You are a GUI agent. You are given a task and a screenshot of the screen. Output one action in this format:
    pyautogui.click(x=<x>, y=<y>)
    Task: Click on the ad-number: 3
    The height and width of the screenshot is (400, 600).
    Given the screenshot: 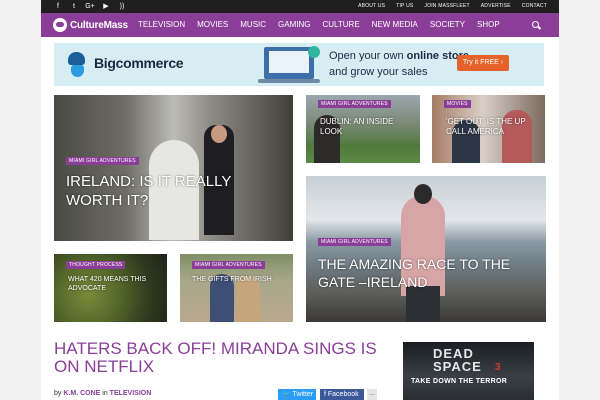 What is the action you would take?
    pyautogui.click(x=498, y=367)
    